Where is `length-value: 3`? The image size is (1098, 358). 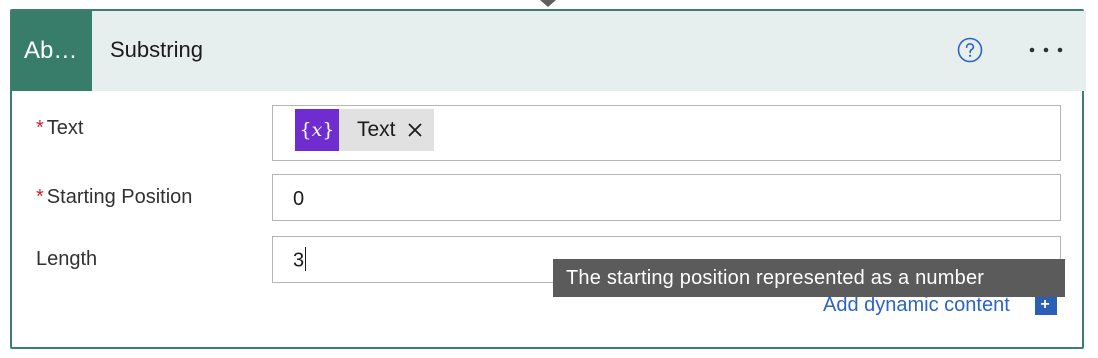
length-value: 3 is located at coordinates (299, 260).